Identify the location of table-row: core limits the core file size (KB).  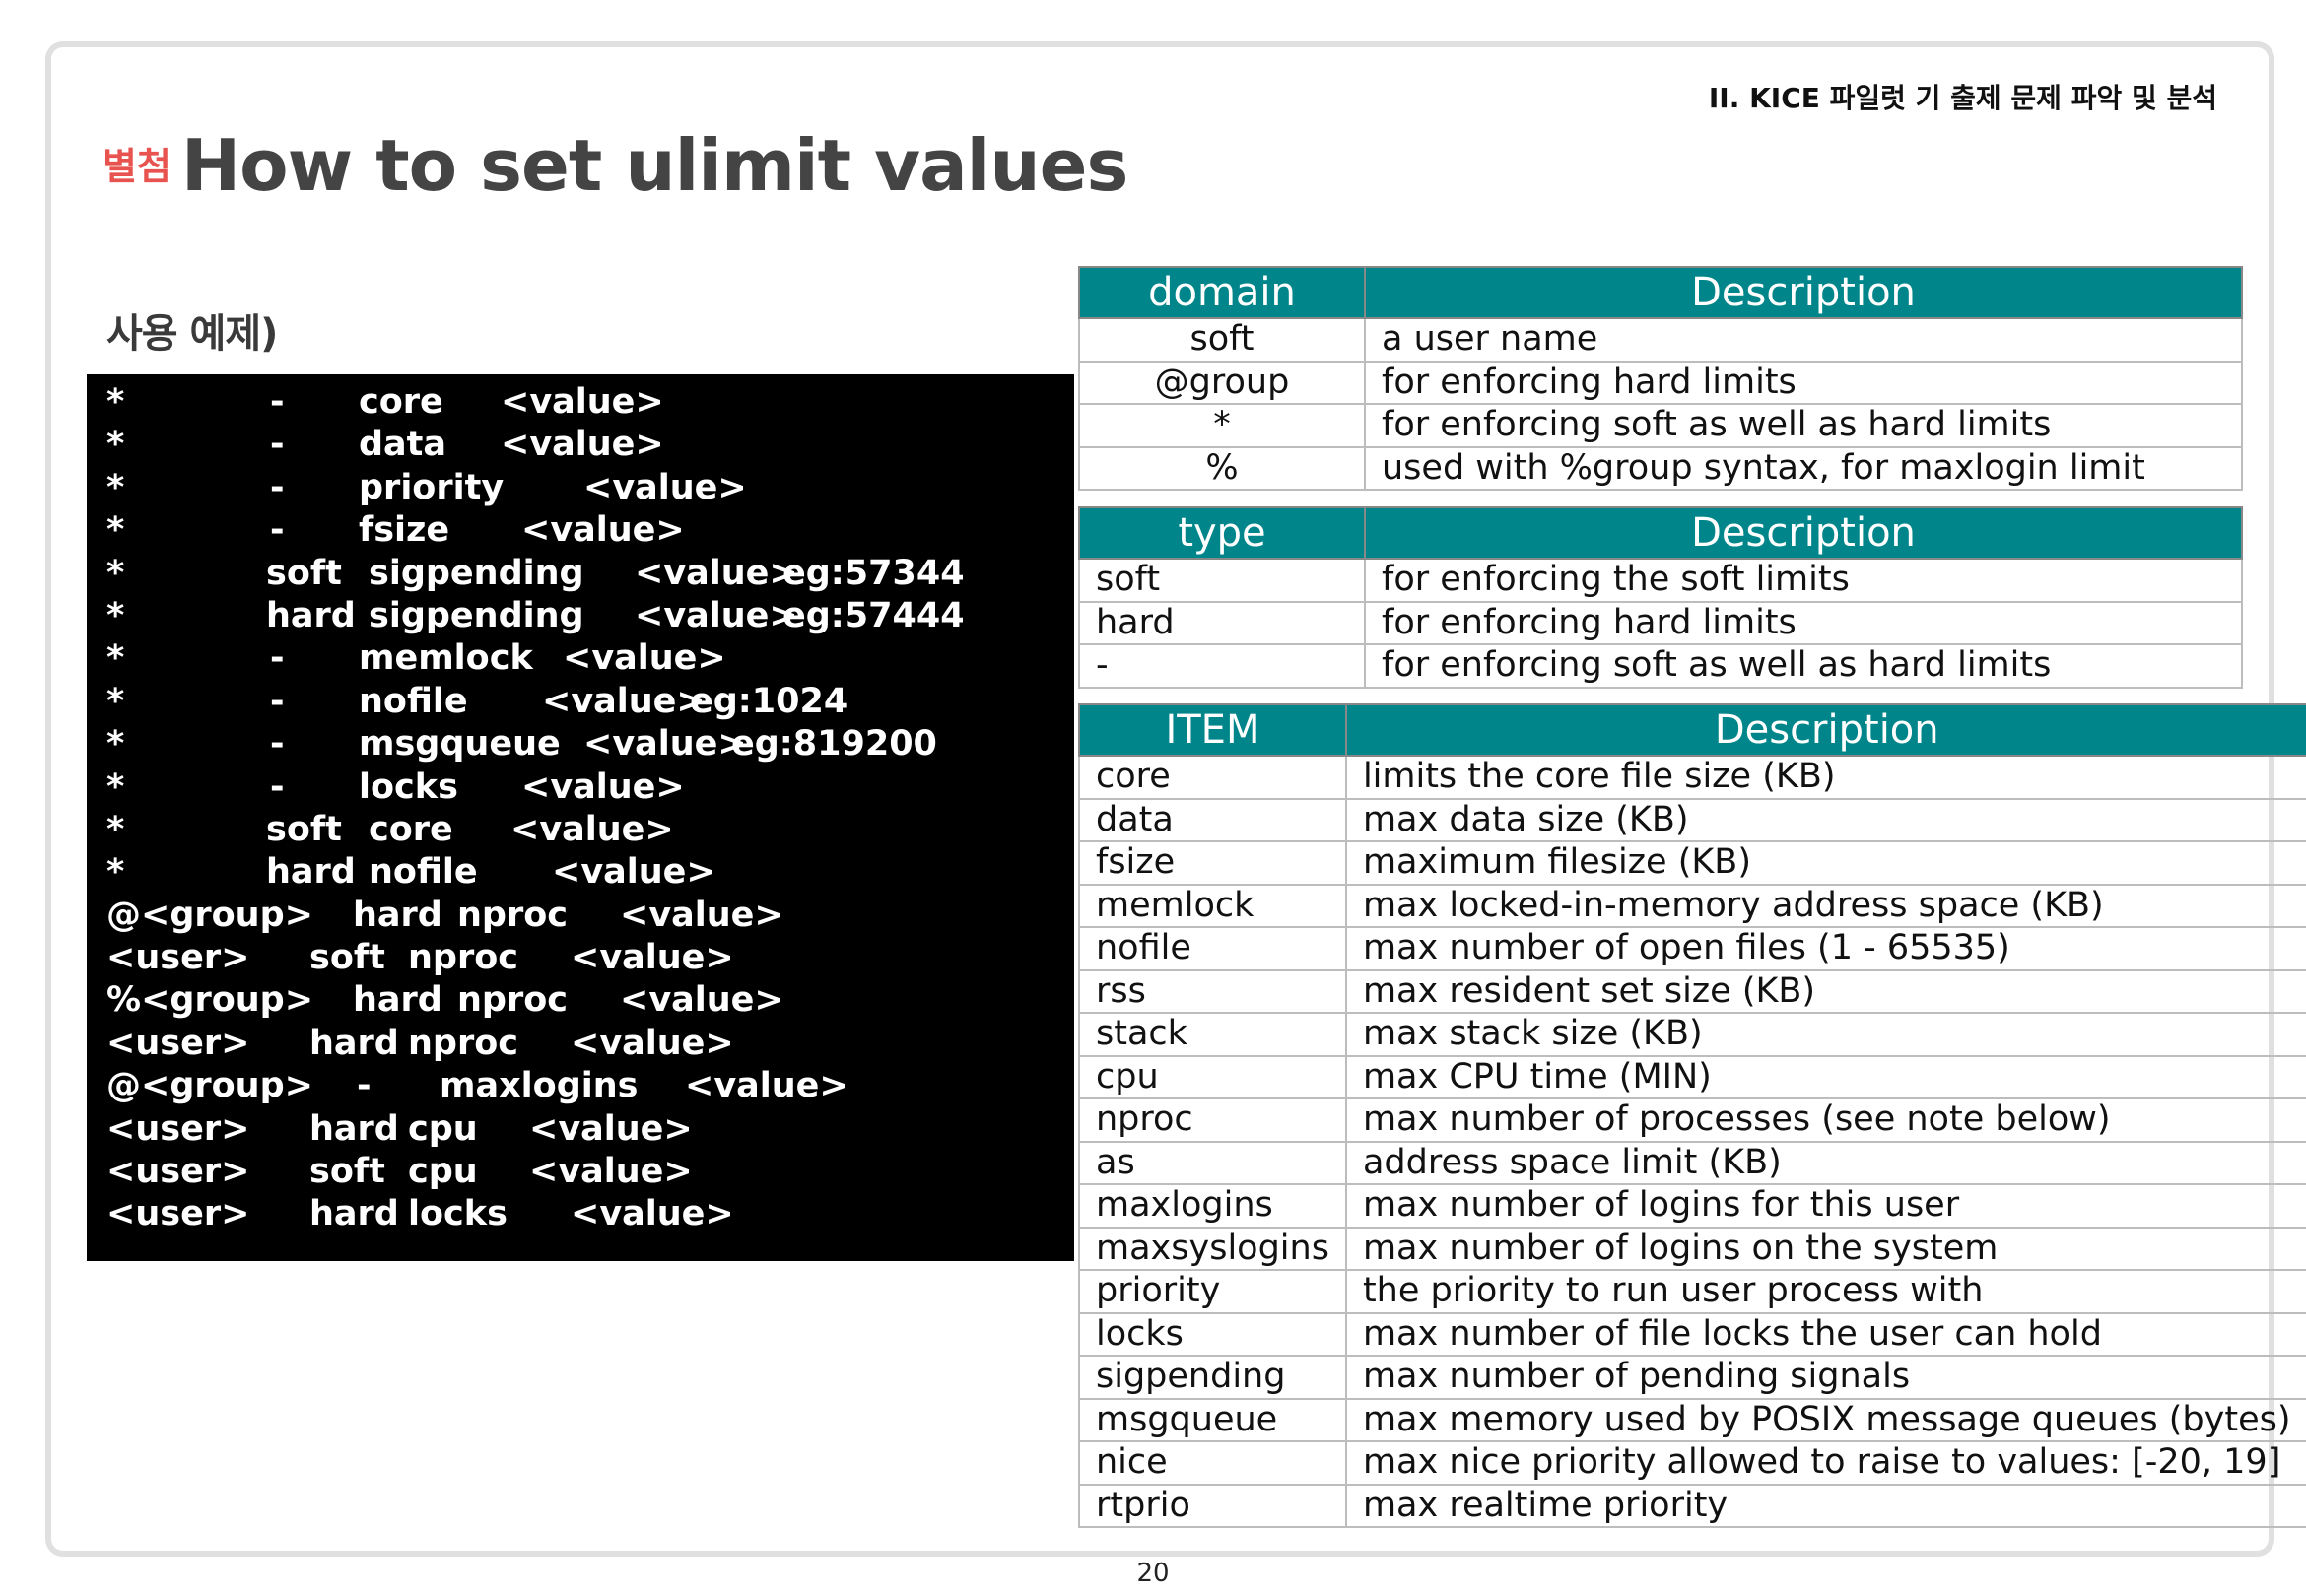
(1692, 777).